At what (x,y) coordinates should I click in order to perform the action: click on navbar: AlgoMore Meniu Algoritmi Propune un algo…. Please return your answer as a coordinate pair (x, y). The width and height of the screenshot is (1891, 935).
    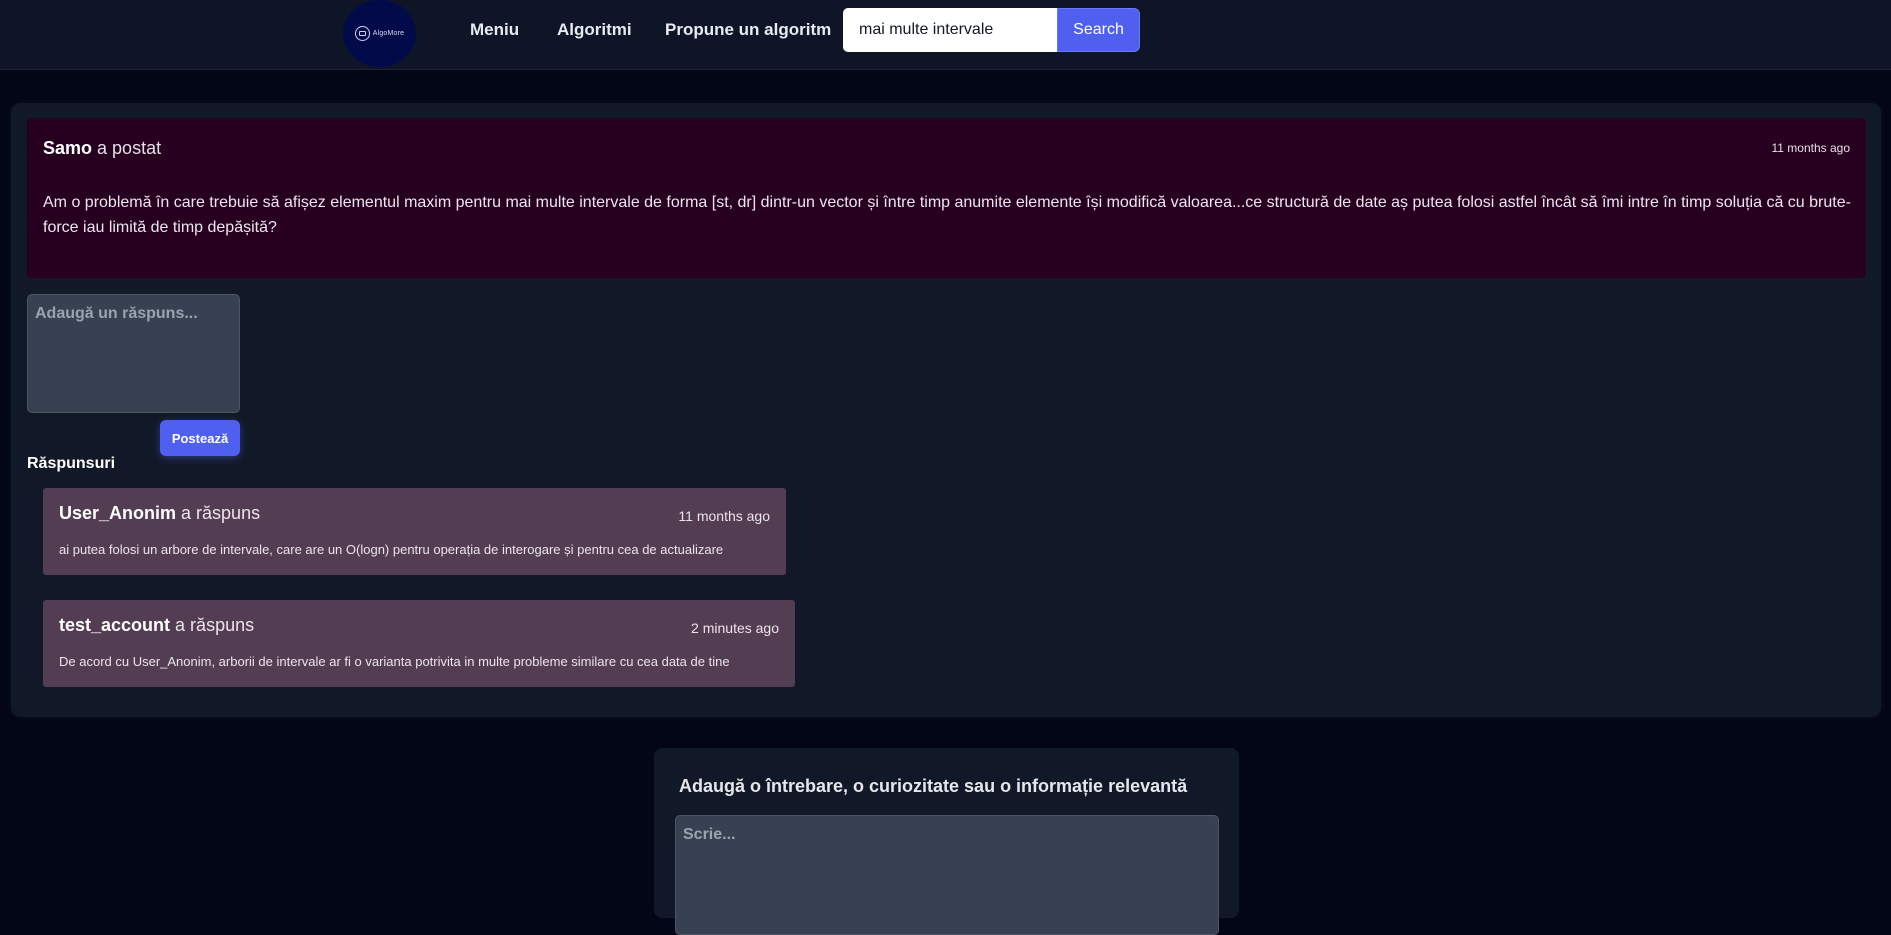
    Looking at the image, I should click on (945, 35).